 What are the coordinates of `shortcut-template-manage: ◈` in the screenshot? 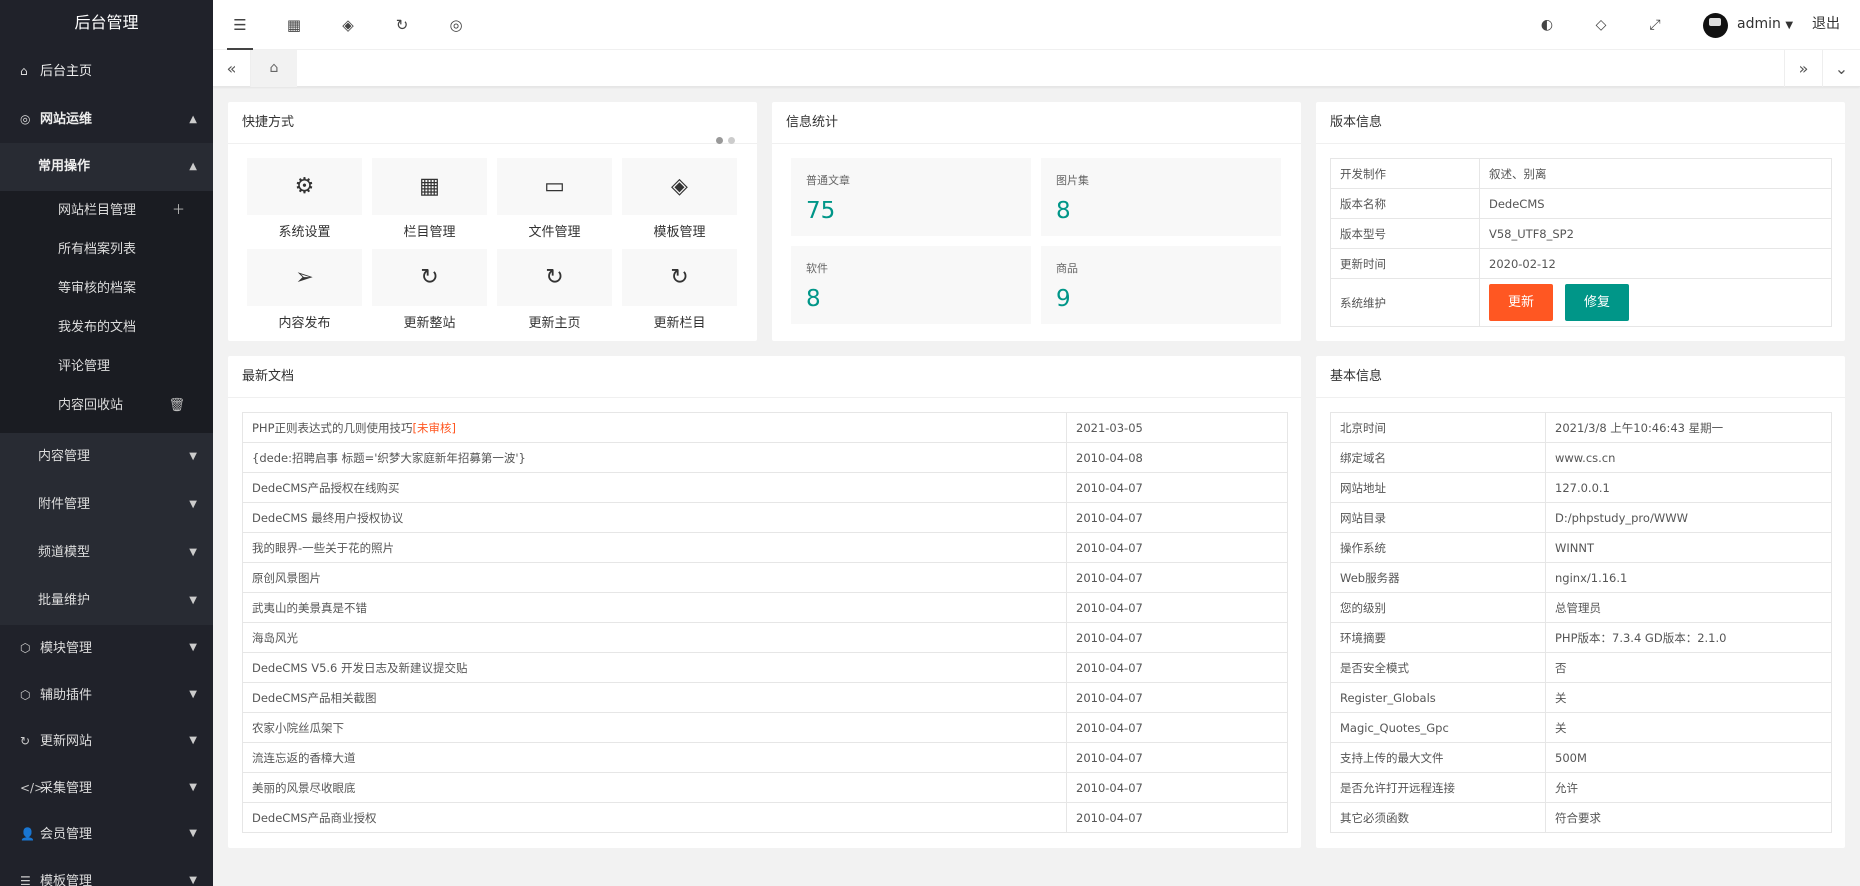 It's located at (679, 186).